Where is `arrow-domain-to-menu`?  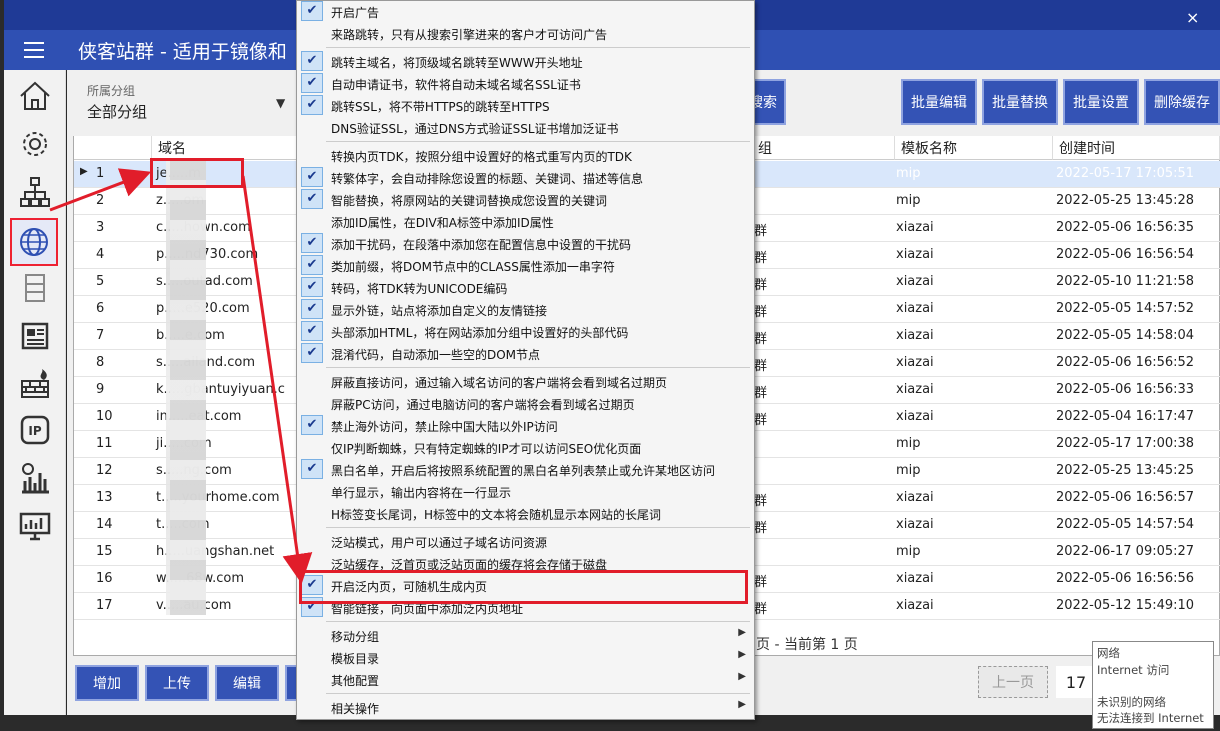 arrow-domain-to-menu is located at coordinates (277, 379).